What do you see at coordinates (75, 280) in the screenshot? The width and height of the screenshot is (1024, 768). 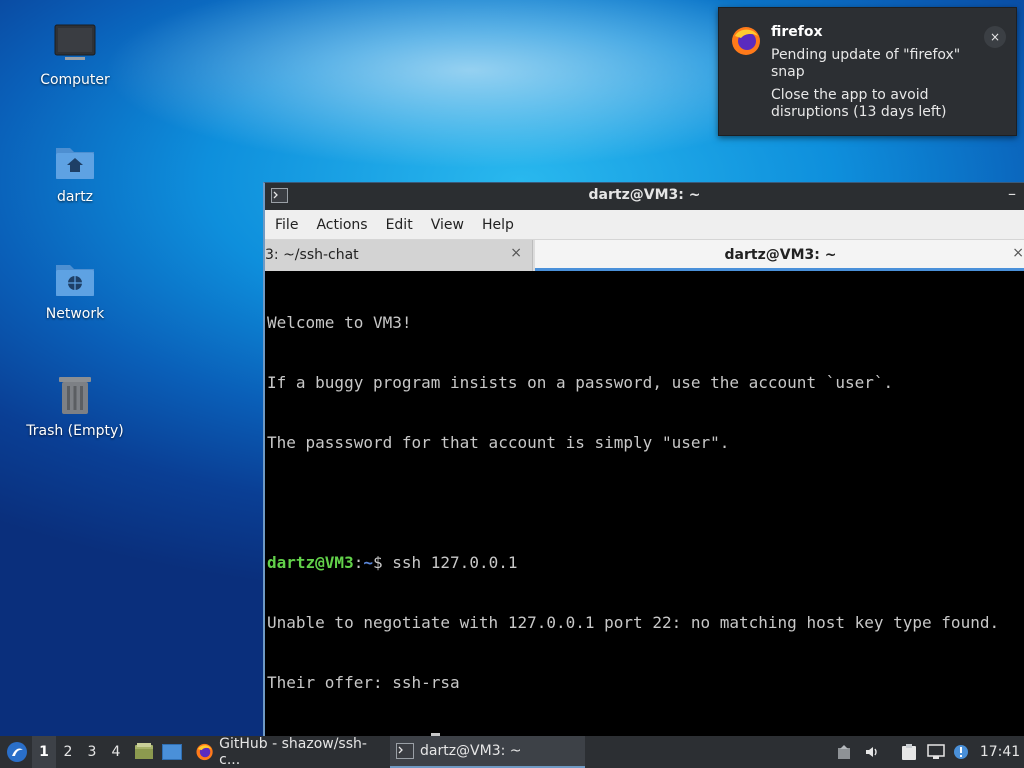 I see `network-folder-icon` at bounding box center [75, 280].